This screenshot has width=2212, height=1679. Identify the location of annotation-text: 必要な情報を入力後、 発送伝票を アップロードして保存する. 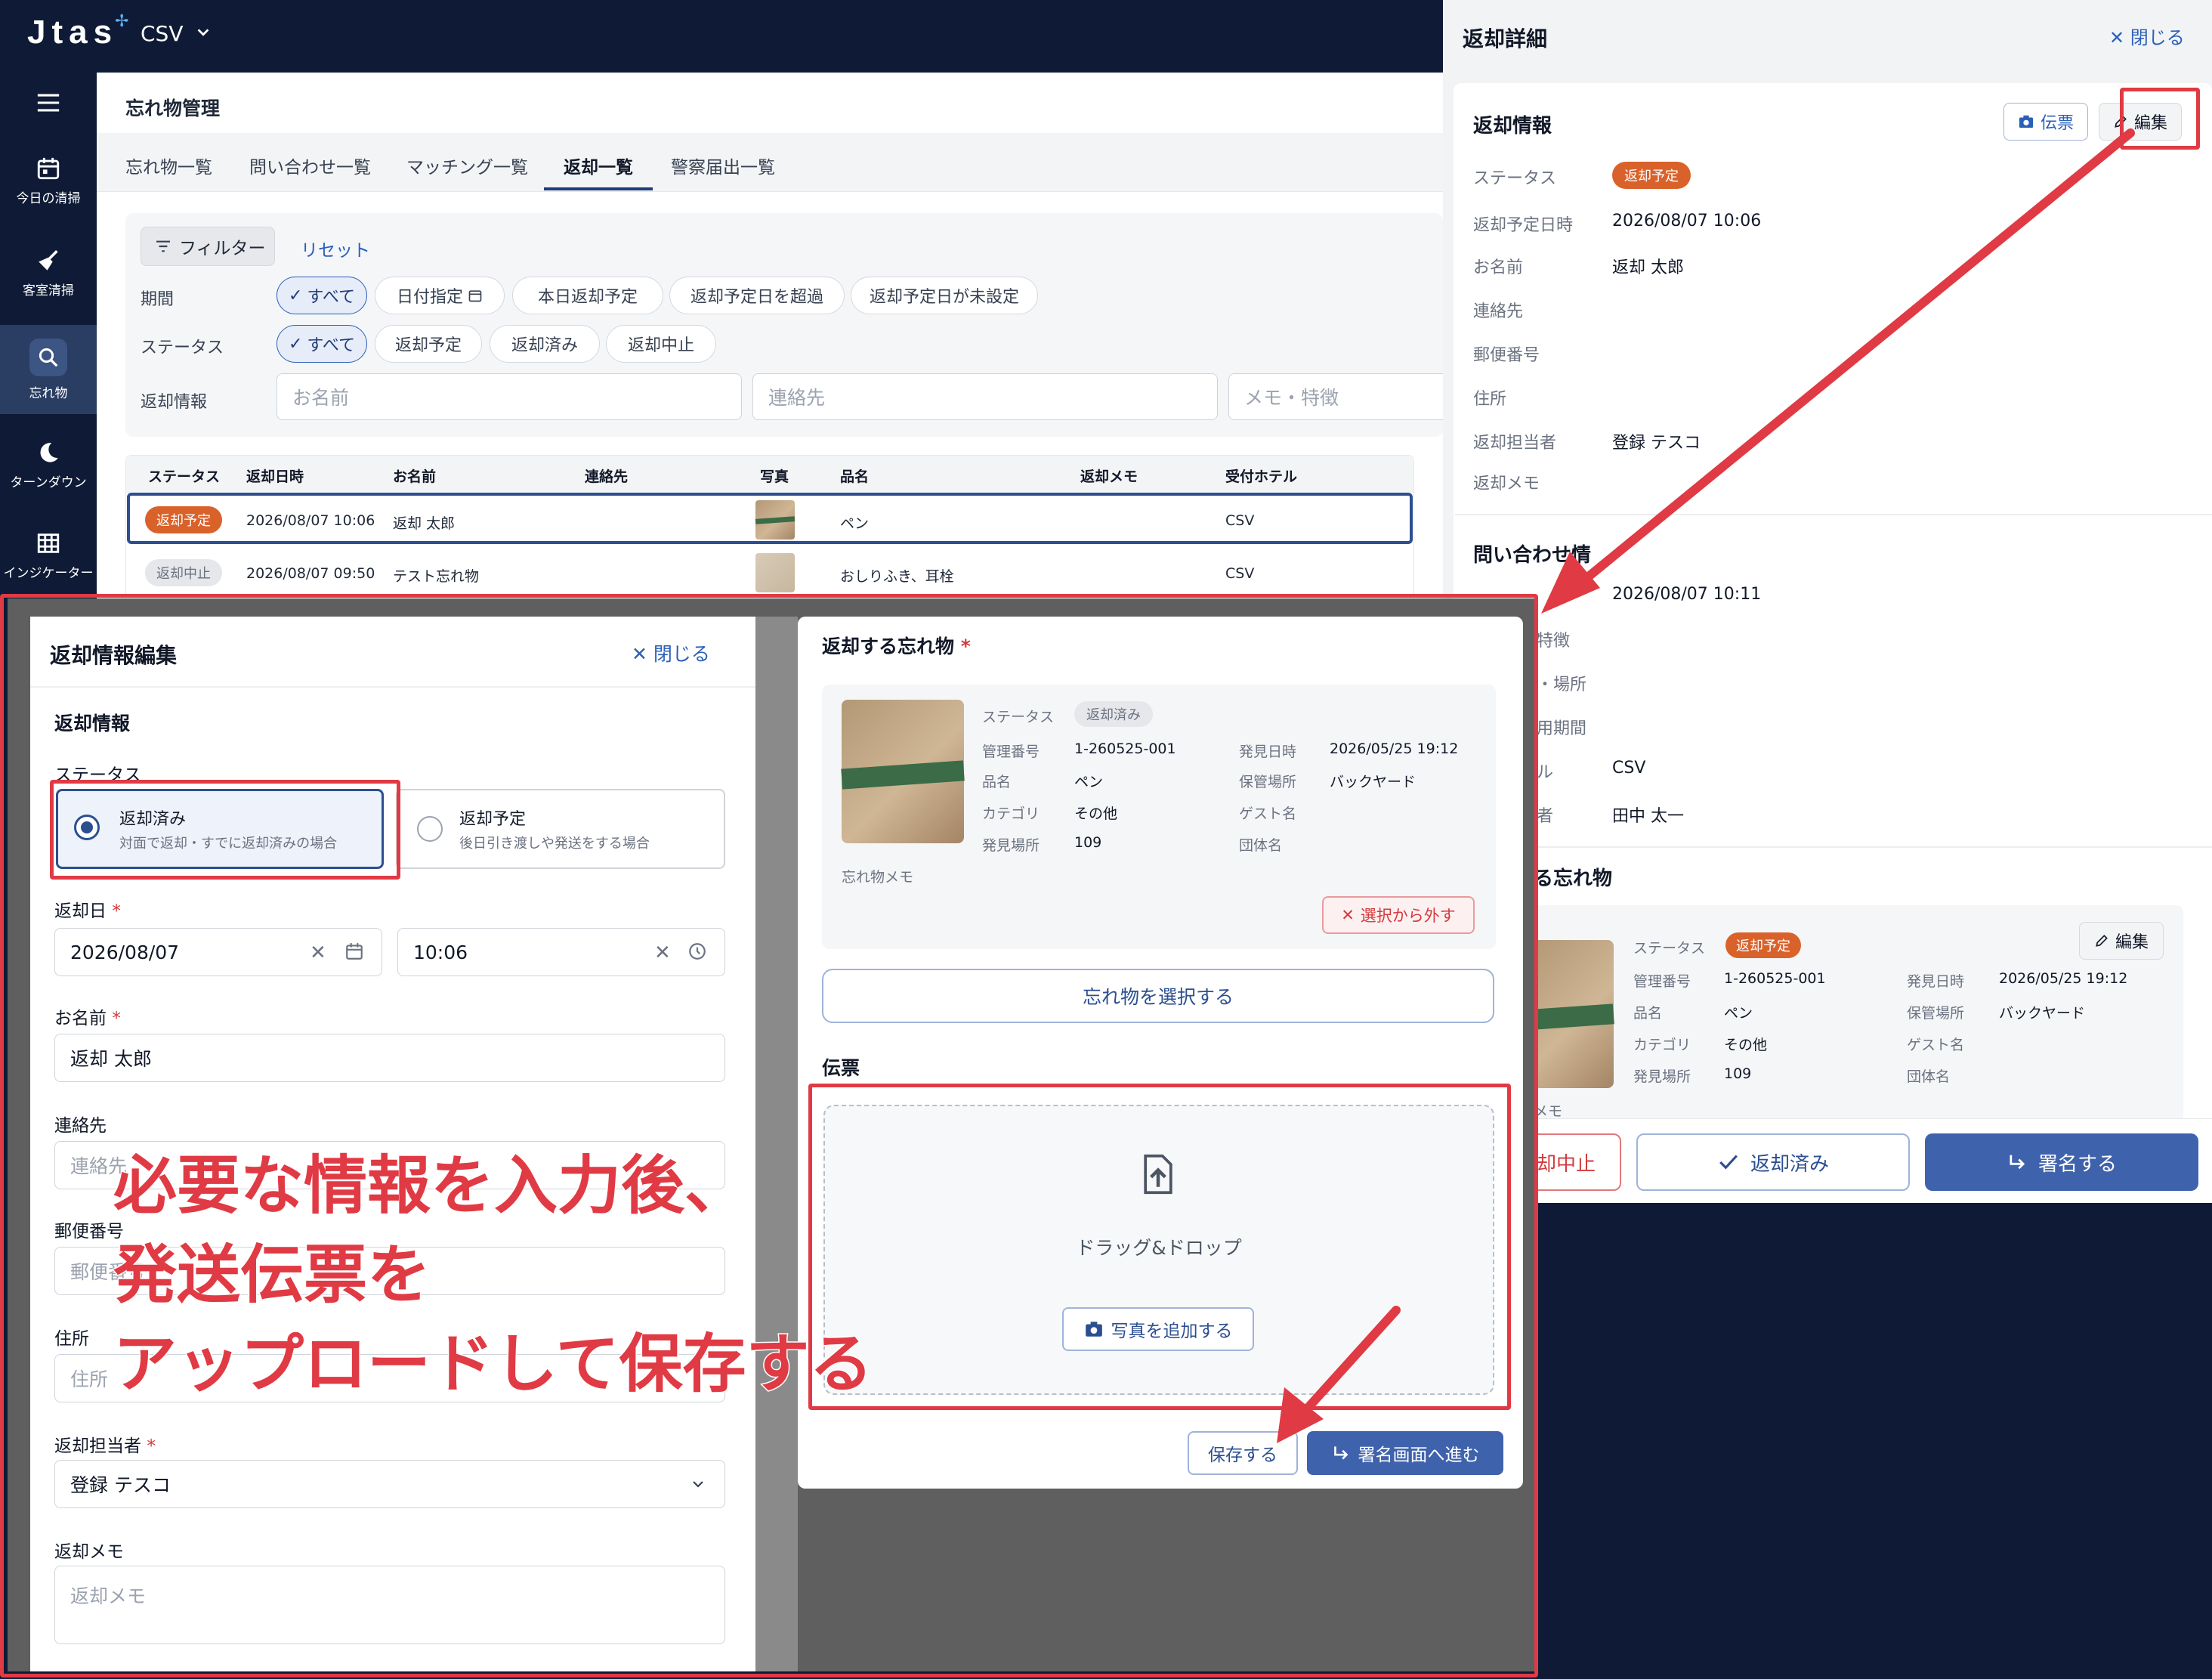
(493, 1275).